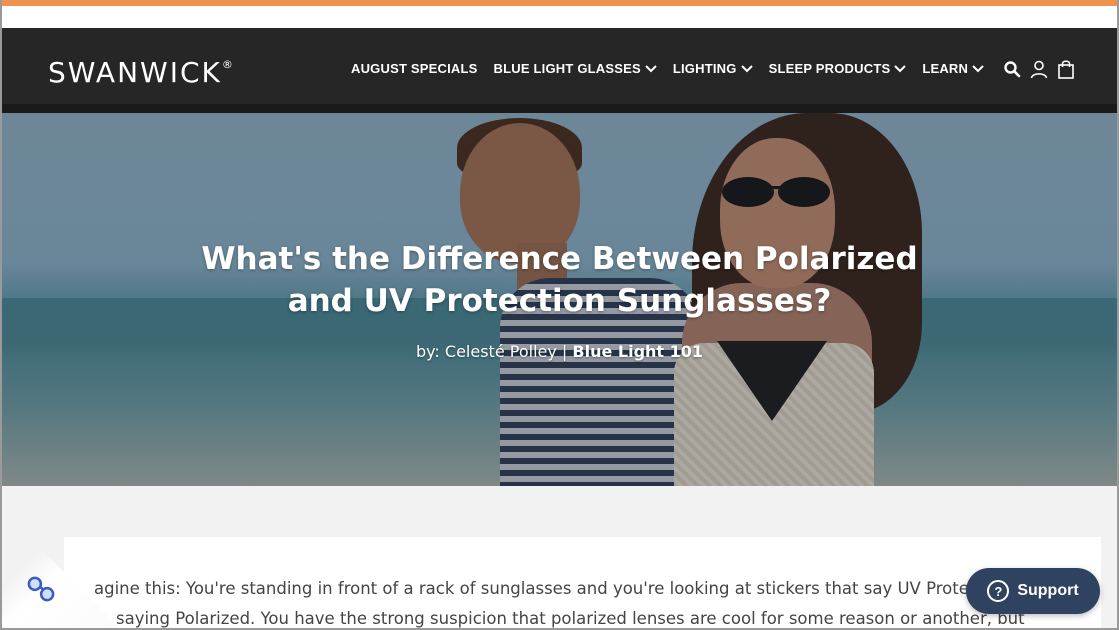  Describe the element at coordinates (829, 68) in the screenshot. I see `nav-label: SLEEP PRODUCTS` at that location.